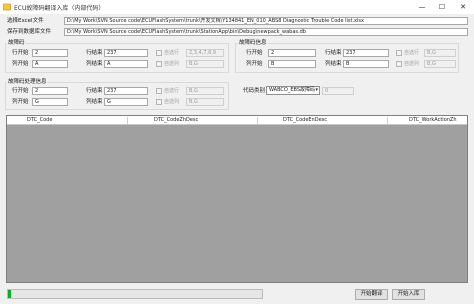  I want to click on action-row-end-label: 行结束, so click(94, 91).